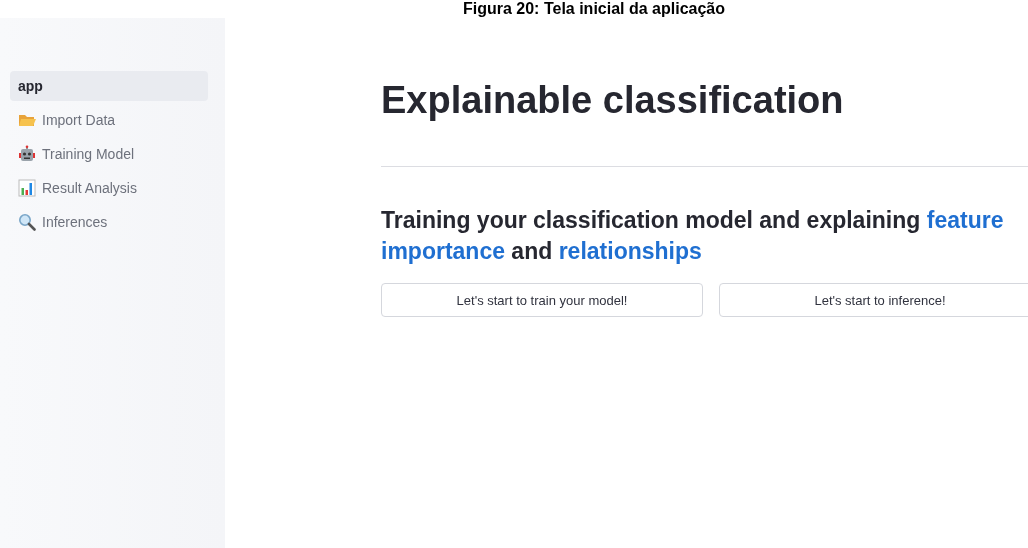  I want to click on sidebar-item: Training Model, so click(109, 154).